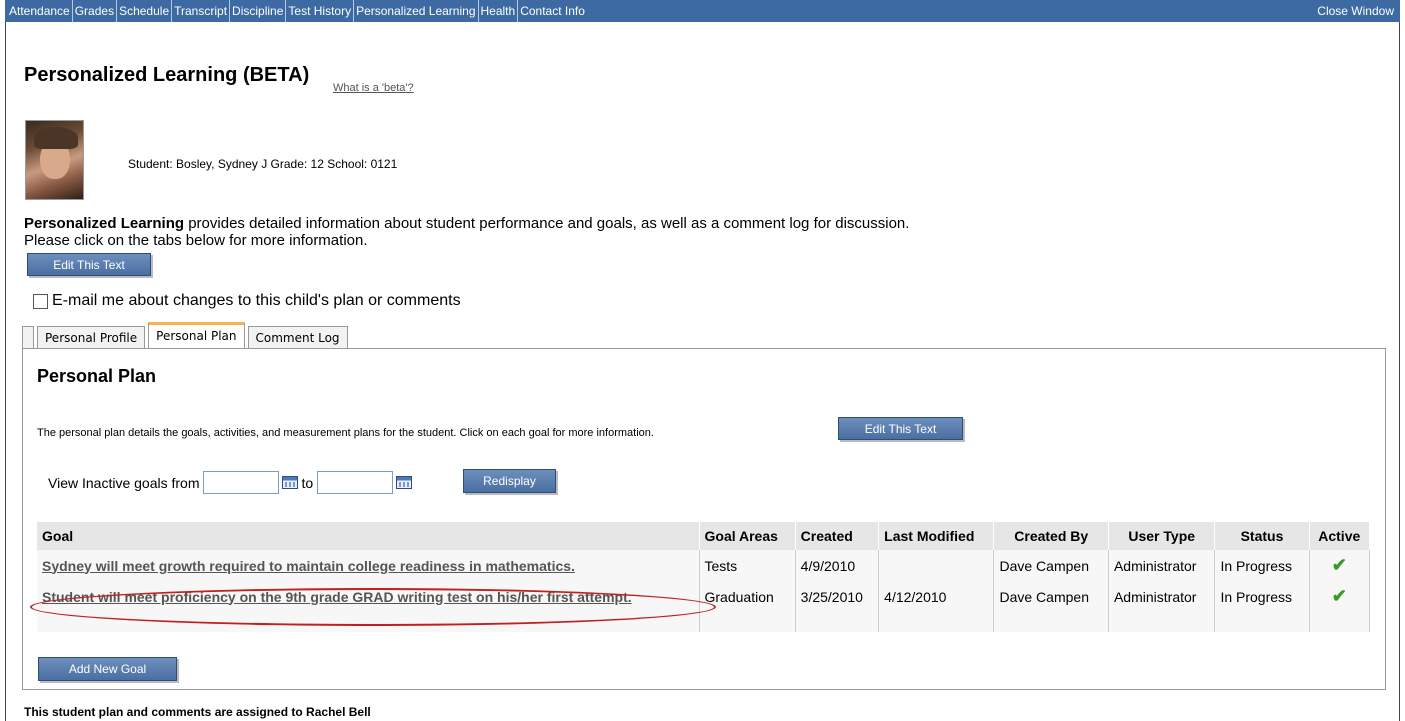  What do you see at coordinates (936, 565) in the screenshot?
I see `modified-cell` at bounding box center [936, 565].